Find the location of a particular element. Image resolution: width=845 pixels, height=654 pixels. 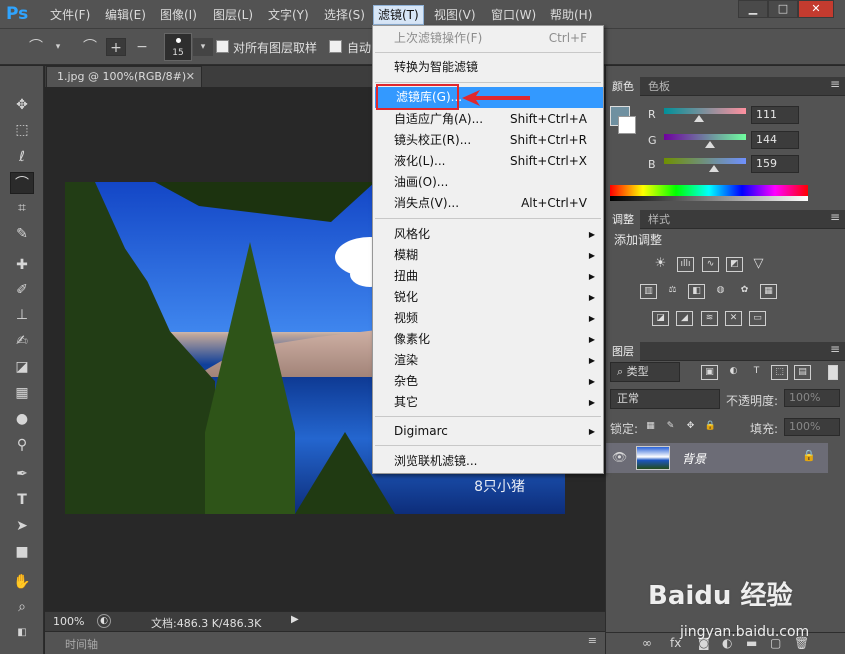

lock-all-icon: 🔒 is located at coordinates (710, 427).